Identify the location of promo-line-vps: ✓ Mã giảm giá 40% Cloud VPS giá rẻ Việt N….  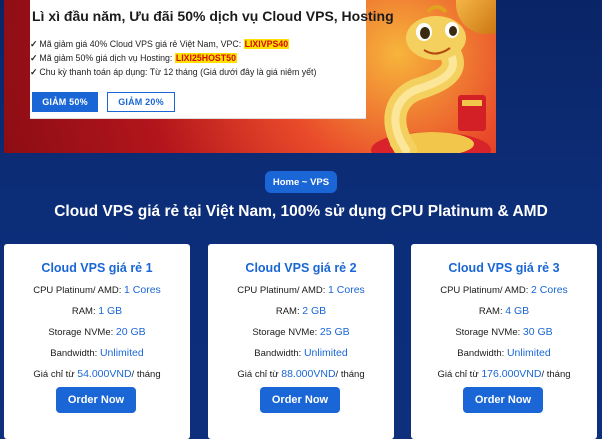
(160, 44).